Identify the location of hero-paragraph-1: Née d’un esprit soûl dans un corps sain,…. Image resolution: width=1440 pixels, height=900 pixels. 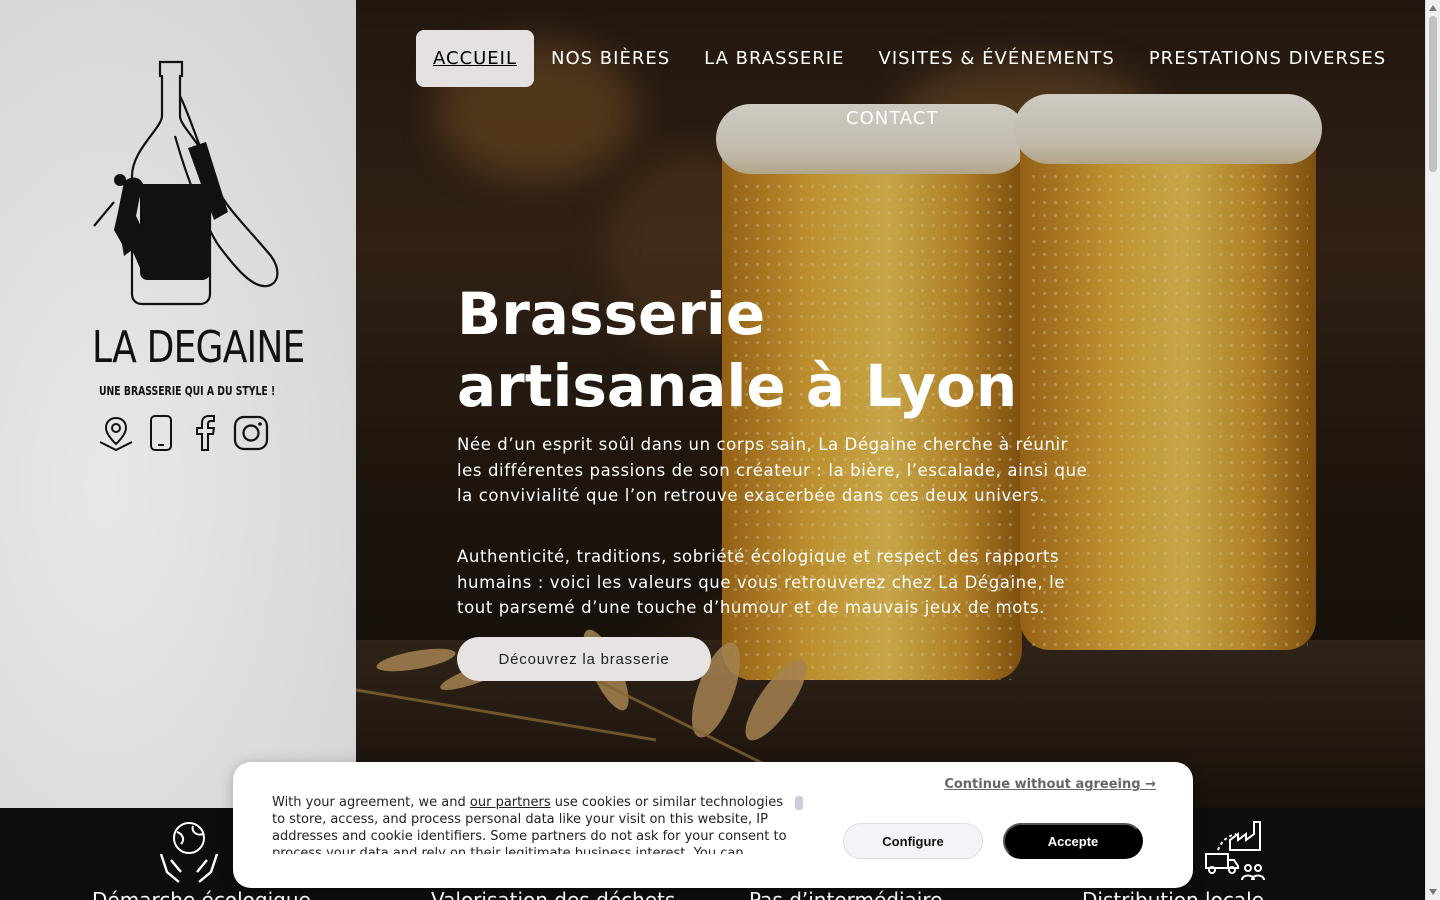
(772, 470).